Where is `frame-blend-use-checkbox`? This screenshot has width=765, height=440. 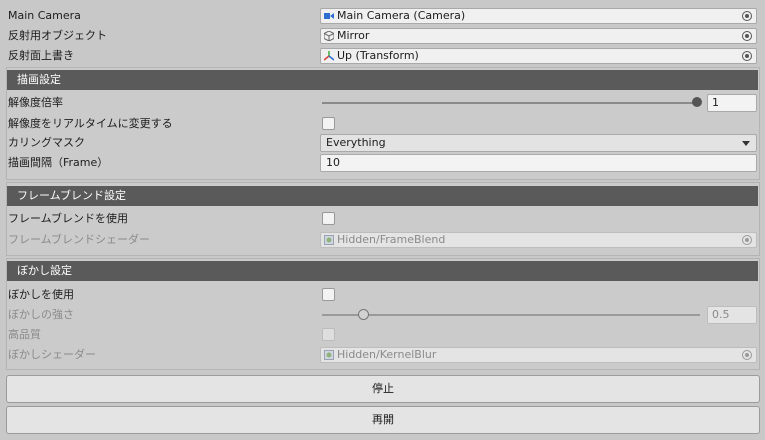
frame-blend-use-checkbox is located at coordinates (328, 218).